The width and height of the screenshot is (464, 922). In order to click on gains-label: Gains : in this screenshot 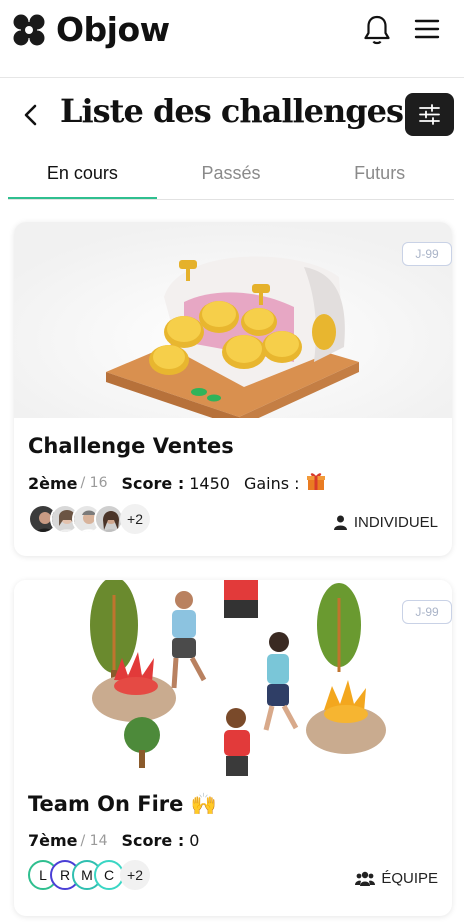, I will do `click(271, 483)`.